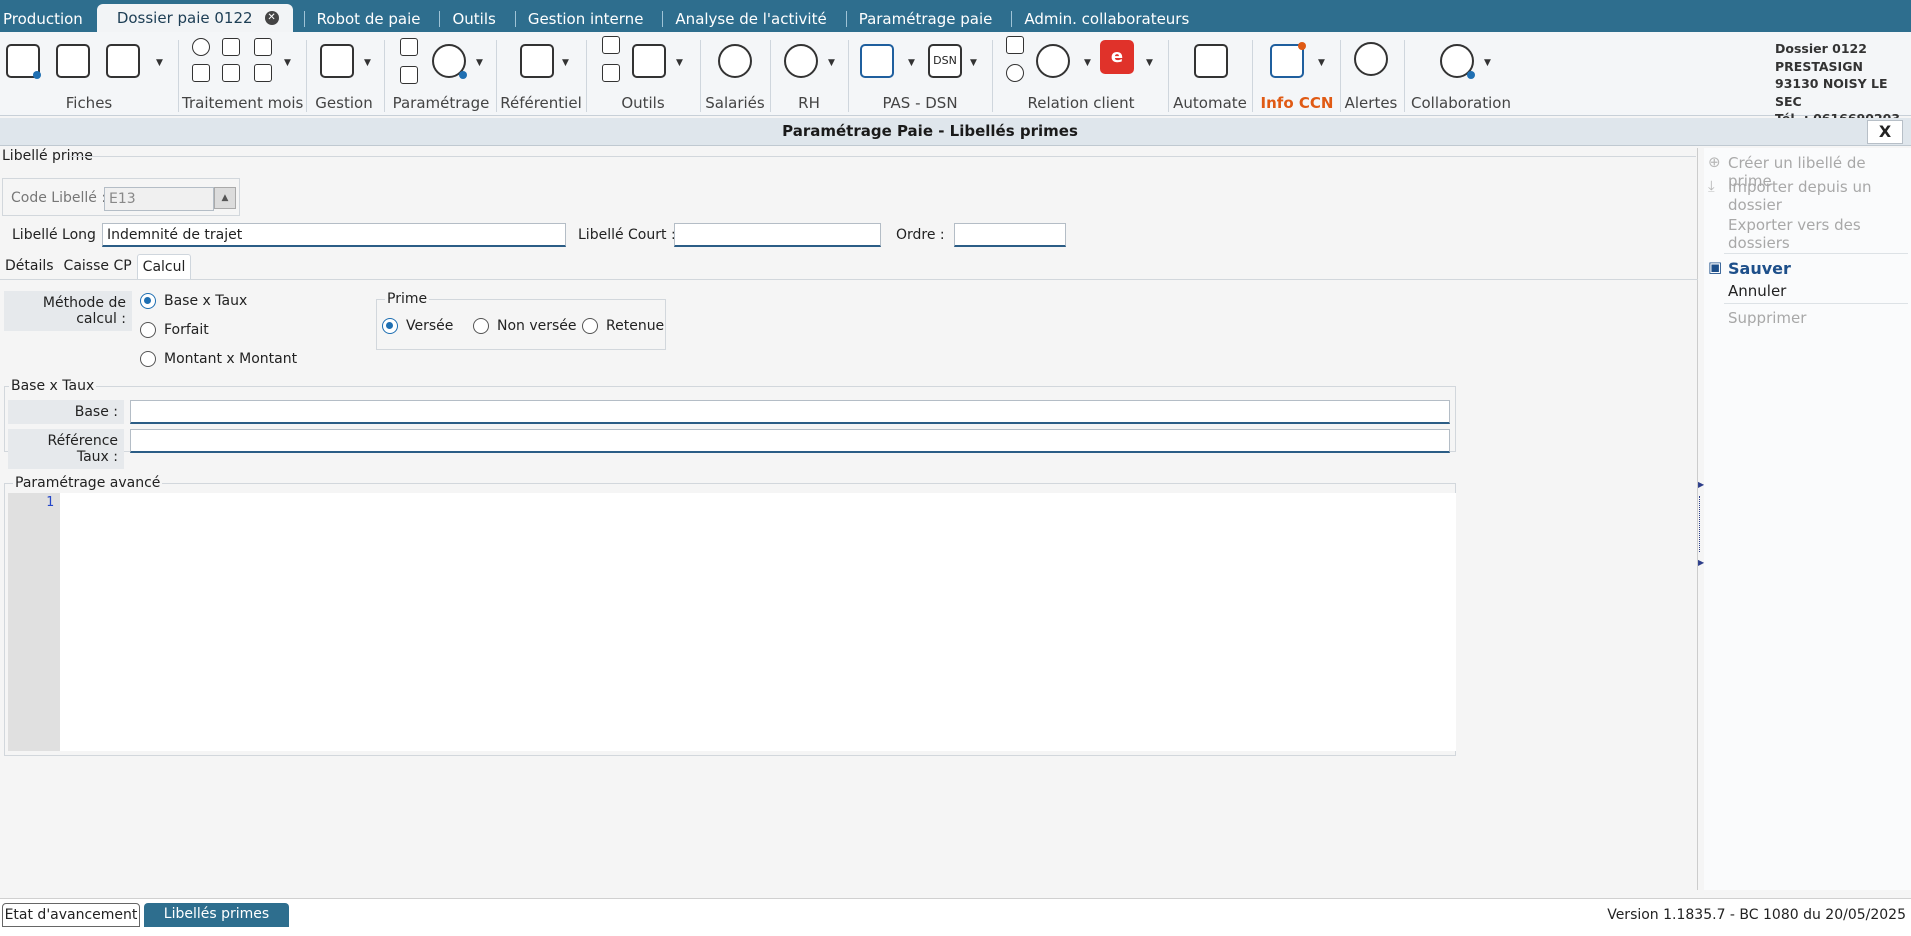 The height and width of the screenshot is (936, 1911). I want to click on prime-retenue-radio: Retenue, so click(623, 326).